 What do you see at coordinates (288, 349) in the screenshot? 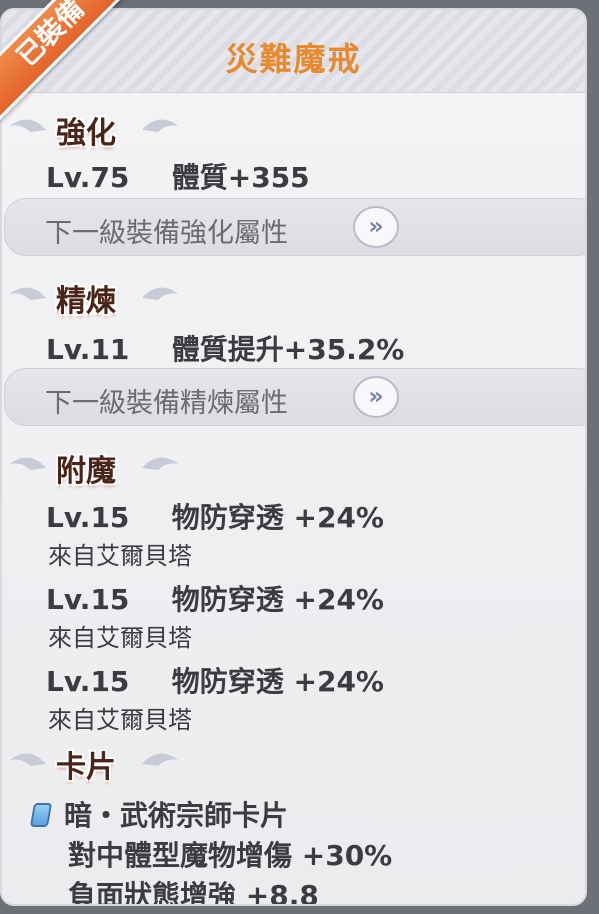
I see `refine-stat: 體質提升+35.2%` at bounding box center [288, 349].